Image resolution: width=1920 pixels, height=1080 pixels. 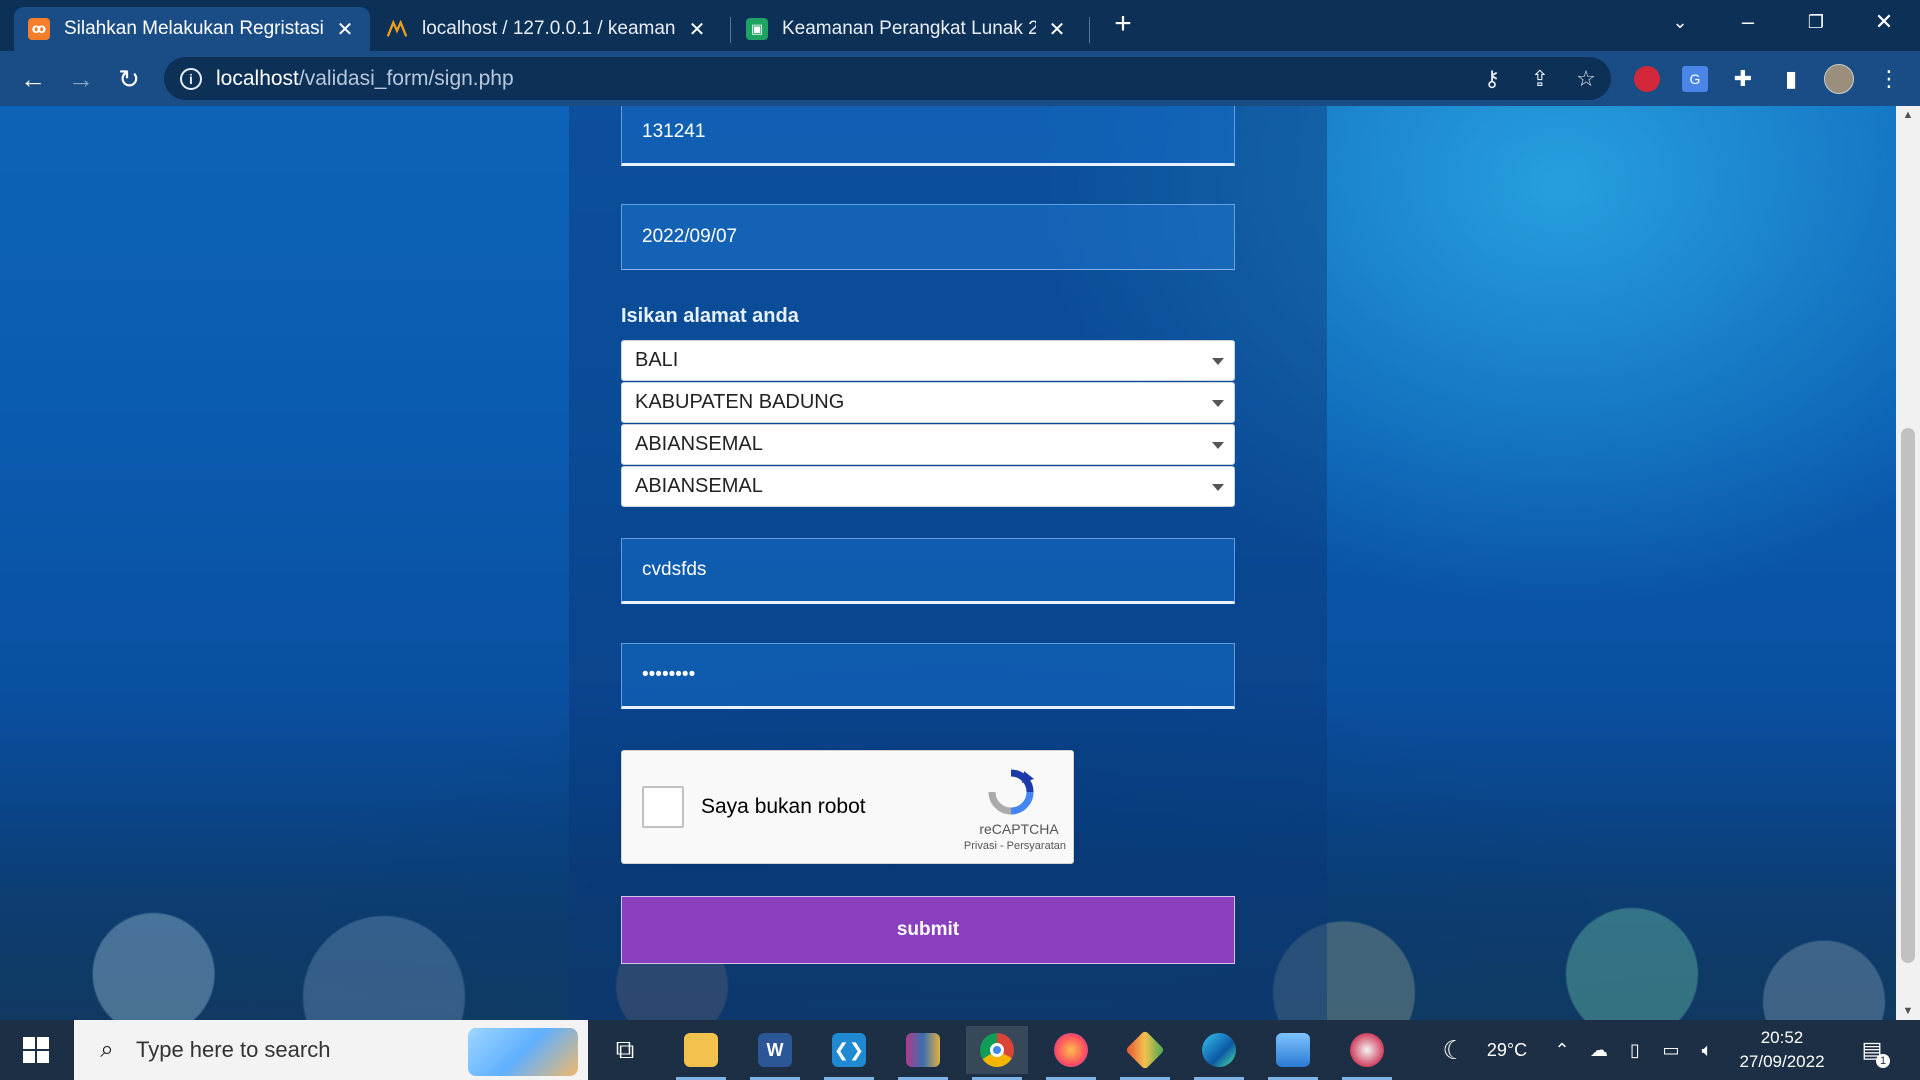 I want to click on regency-value: KABUPATEN BADUNG, so click(x=740, y=402).